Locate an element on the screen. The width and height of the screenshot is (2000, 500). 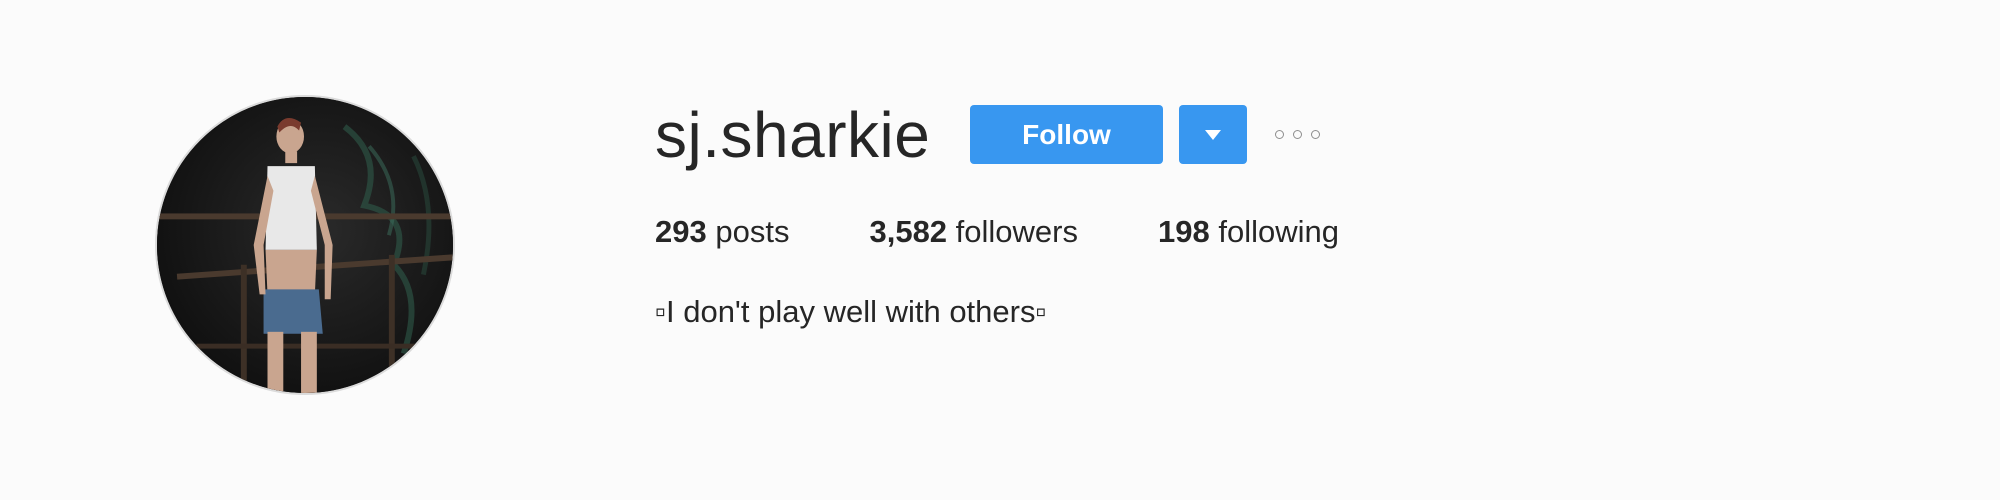
followers-label: followers is located at coordinates (1016, 231).